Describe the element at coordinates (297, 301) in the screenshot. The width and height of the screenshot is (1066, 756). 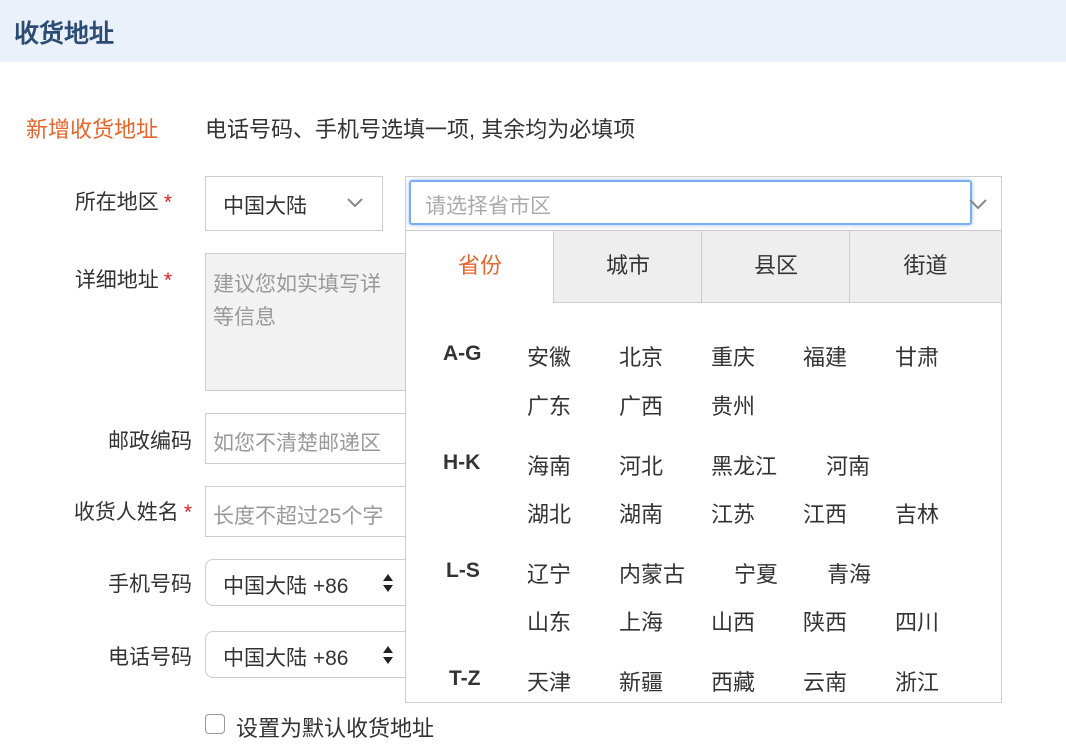
I see `address-placeholder: 建议您如实填写详 等信息` at that location.